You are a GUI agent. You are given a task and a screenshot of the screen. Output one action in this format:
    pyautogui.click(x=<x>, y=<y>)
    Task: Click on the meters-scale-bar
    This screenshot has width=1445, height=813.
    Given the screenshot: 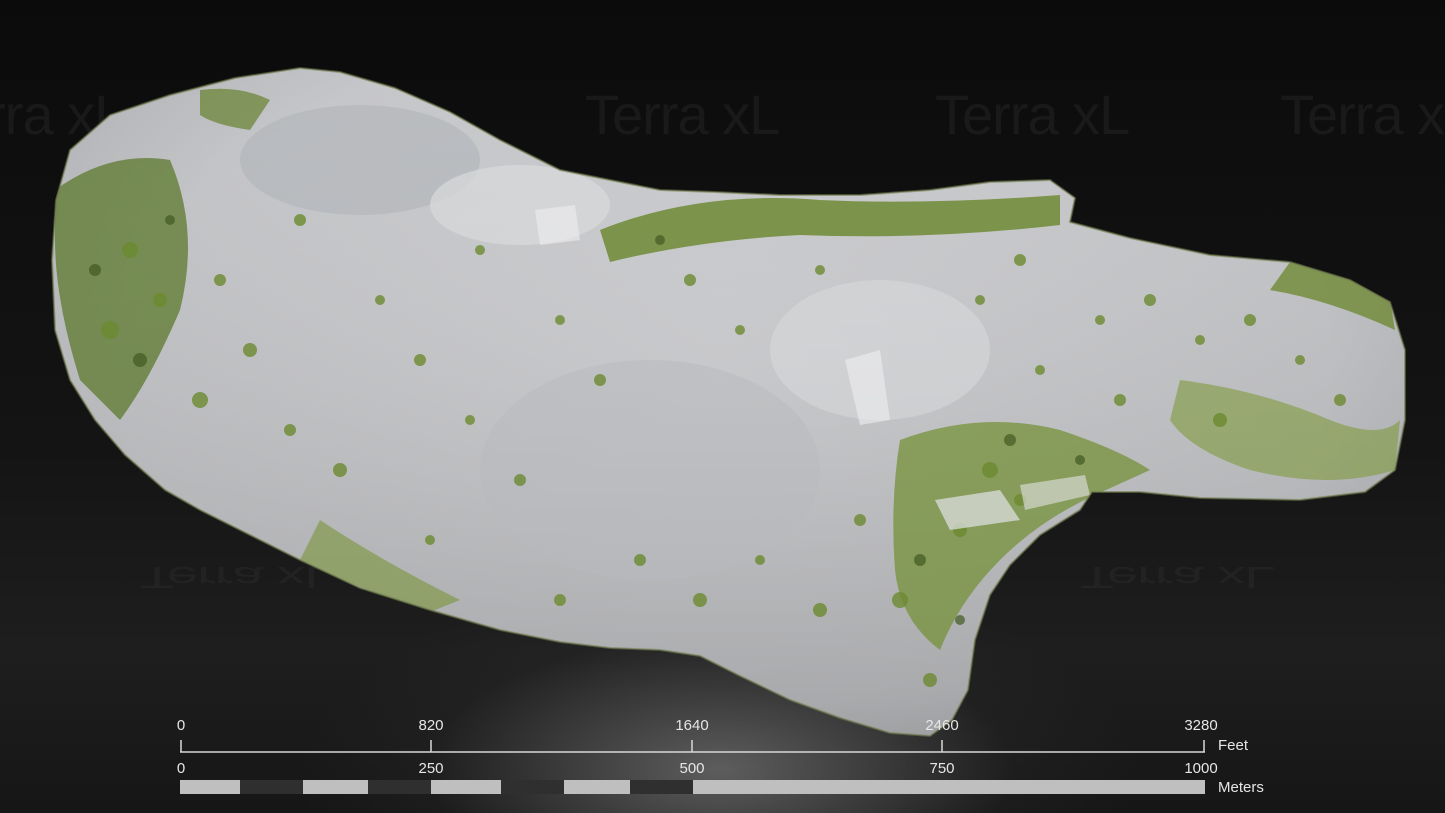 What is the action you would take?
    pyautogui.click(x=692, y=787)
    